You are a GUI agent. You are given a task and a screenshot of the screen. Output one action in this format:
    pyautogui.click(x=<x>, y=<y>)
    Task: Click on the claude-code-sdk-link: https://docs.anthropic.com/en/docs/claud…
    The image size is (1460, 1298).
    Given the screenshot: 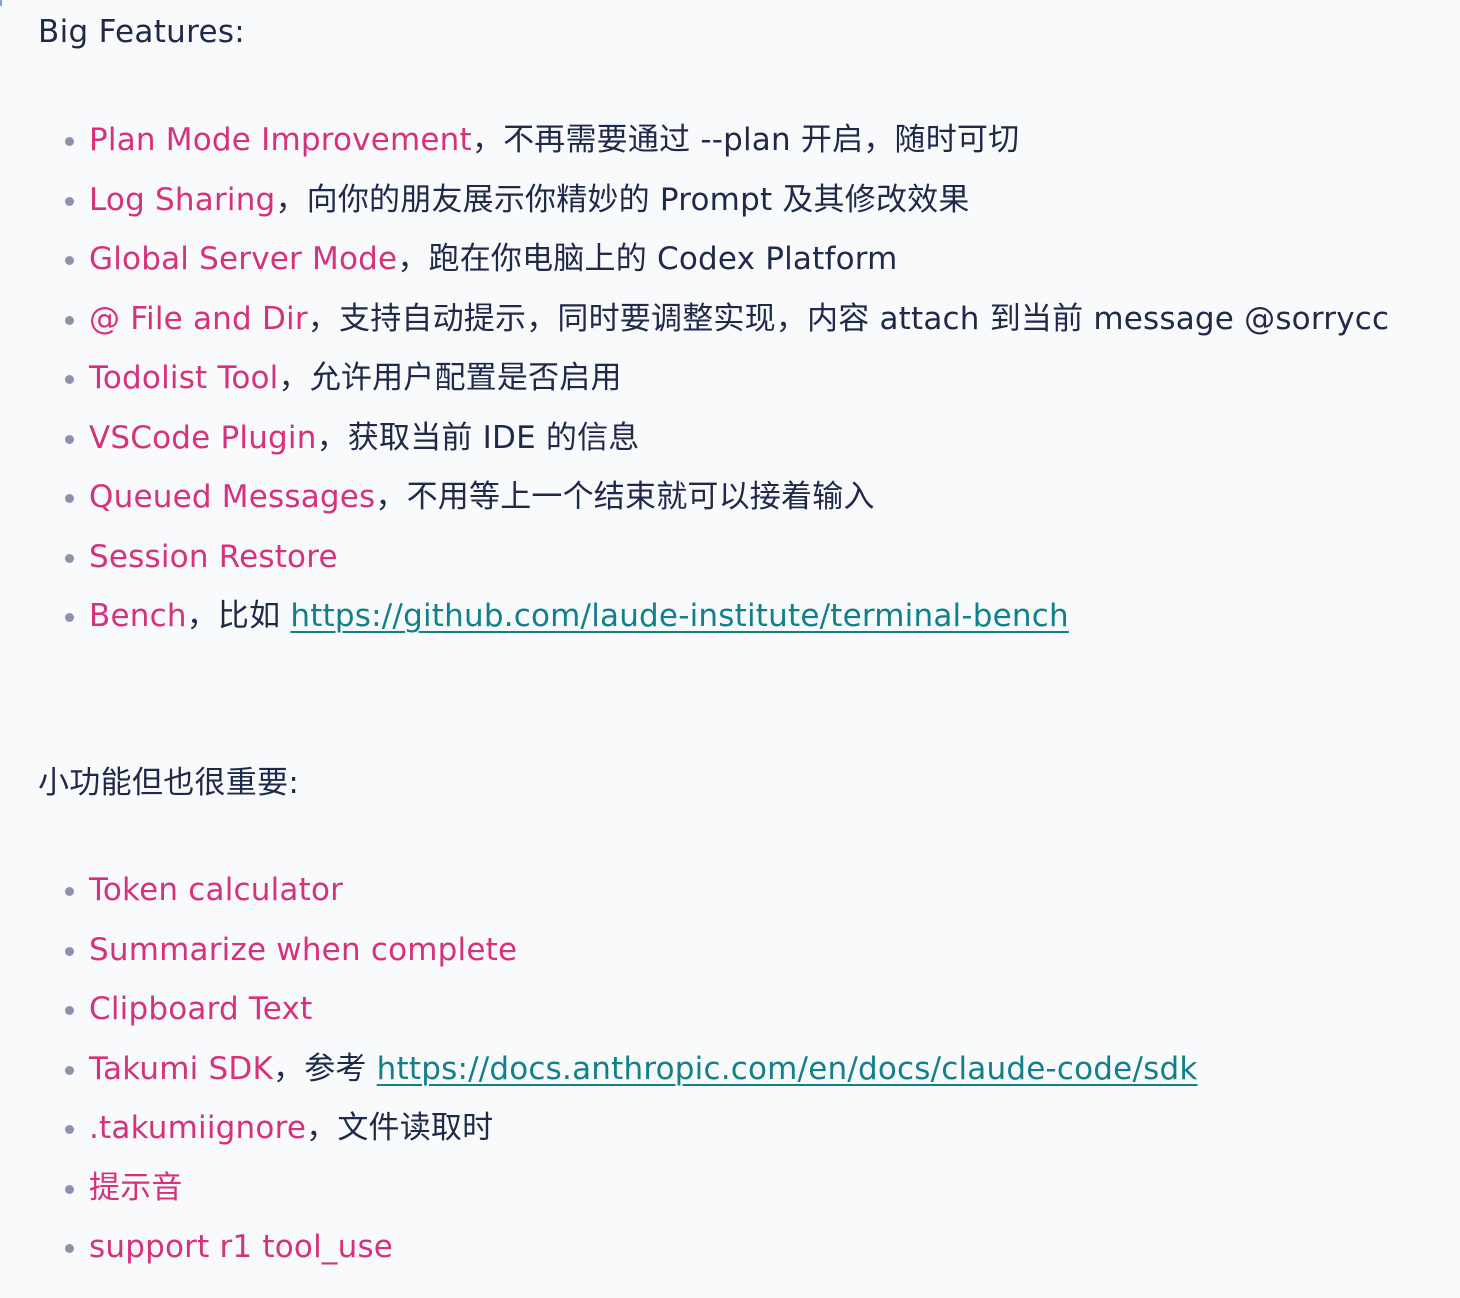 What is the action you would take?
    pyautogui.click(x=787, y=1069)
    